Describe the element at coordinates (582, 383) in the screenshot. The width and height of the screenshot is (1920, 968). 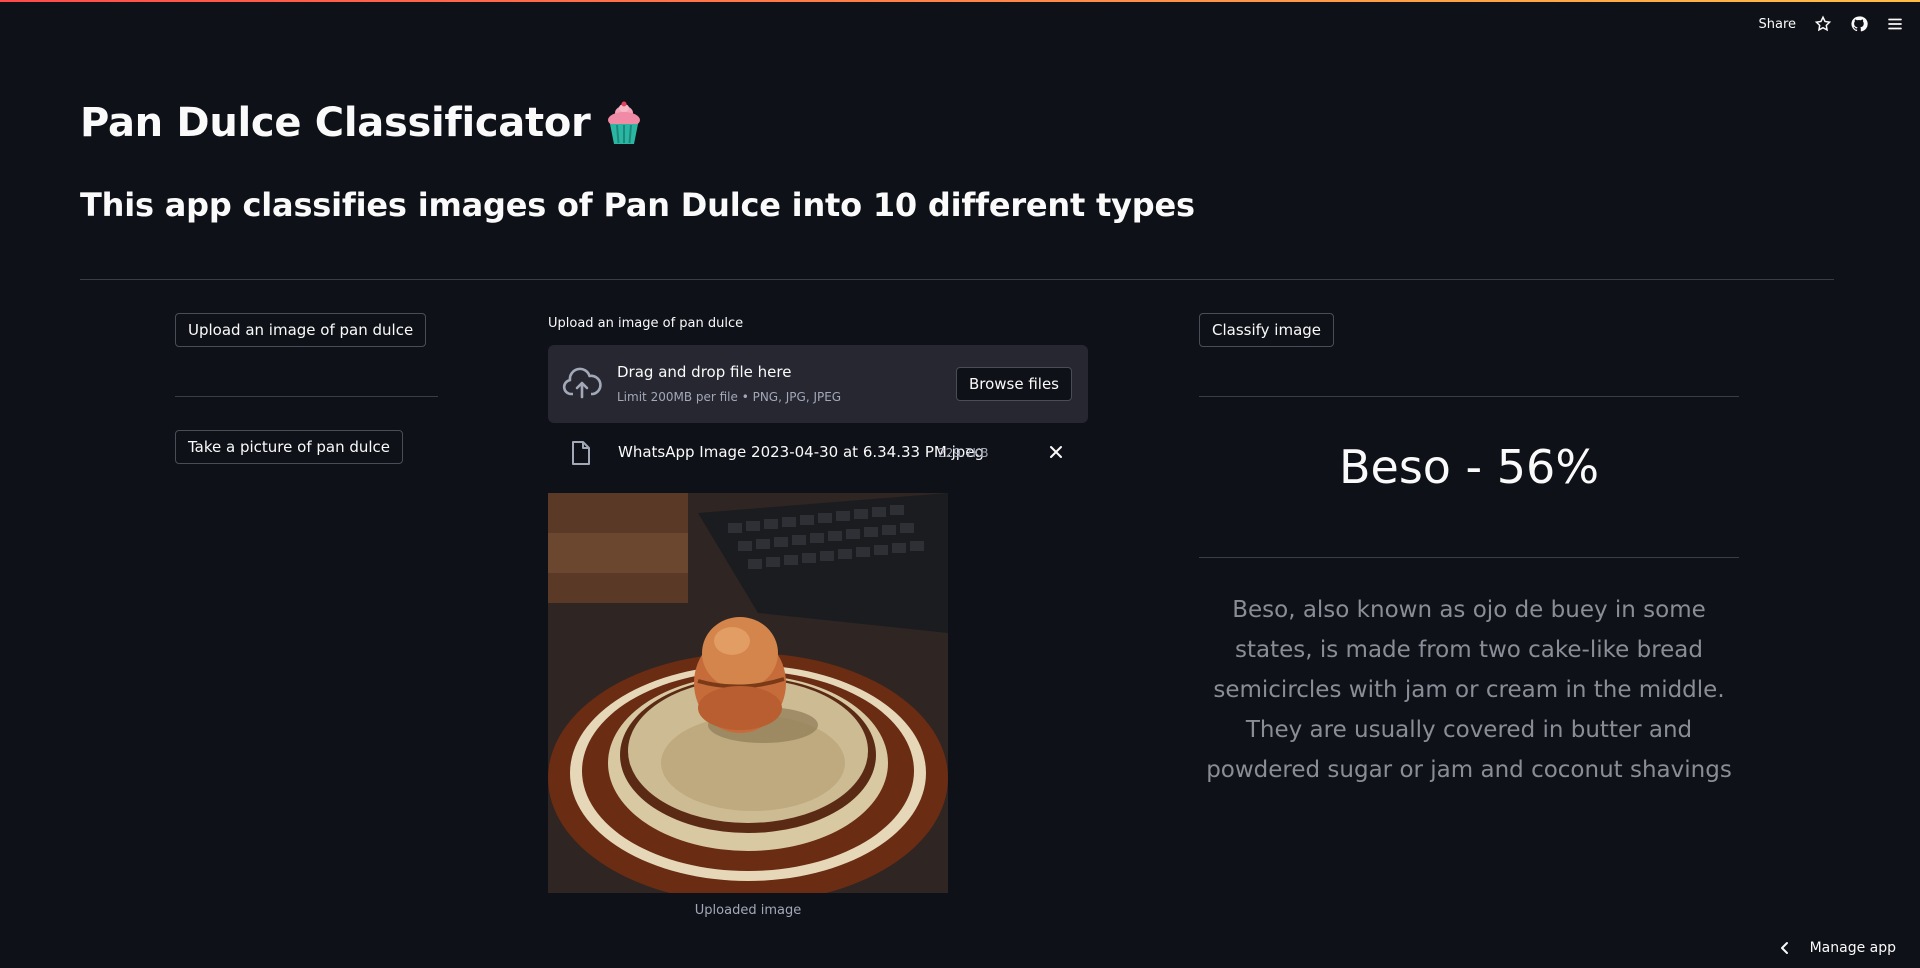
I see `cloud-upload-icon` at that location.